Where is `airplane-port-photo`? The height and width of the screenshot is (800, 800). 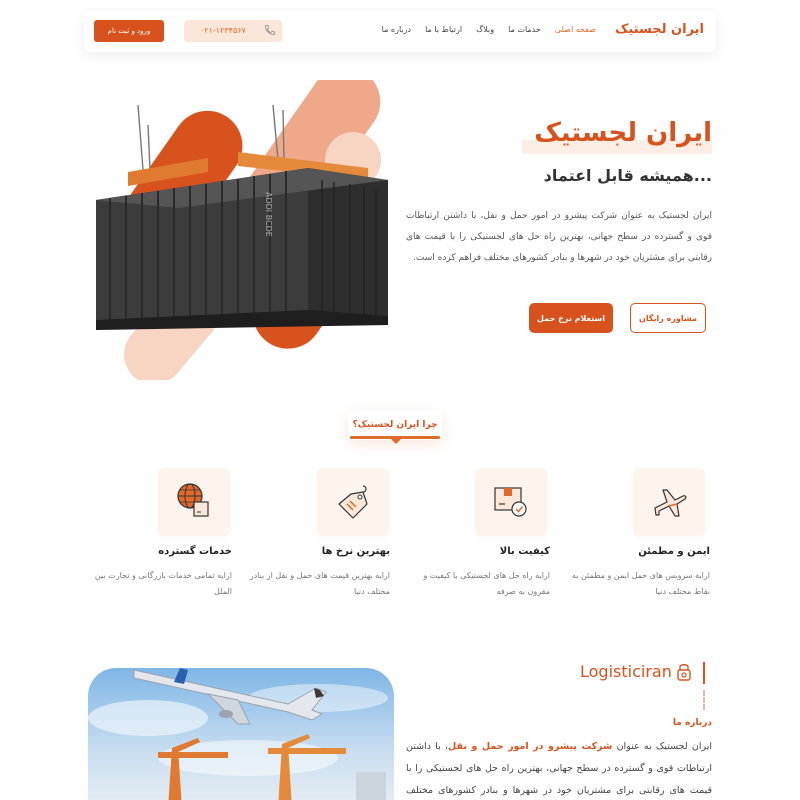
airplane-port-photo is located at coordinates (241, 734).